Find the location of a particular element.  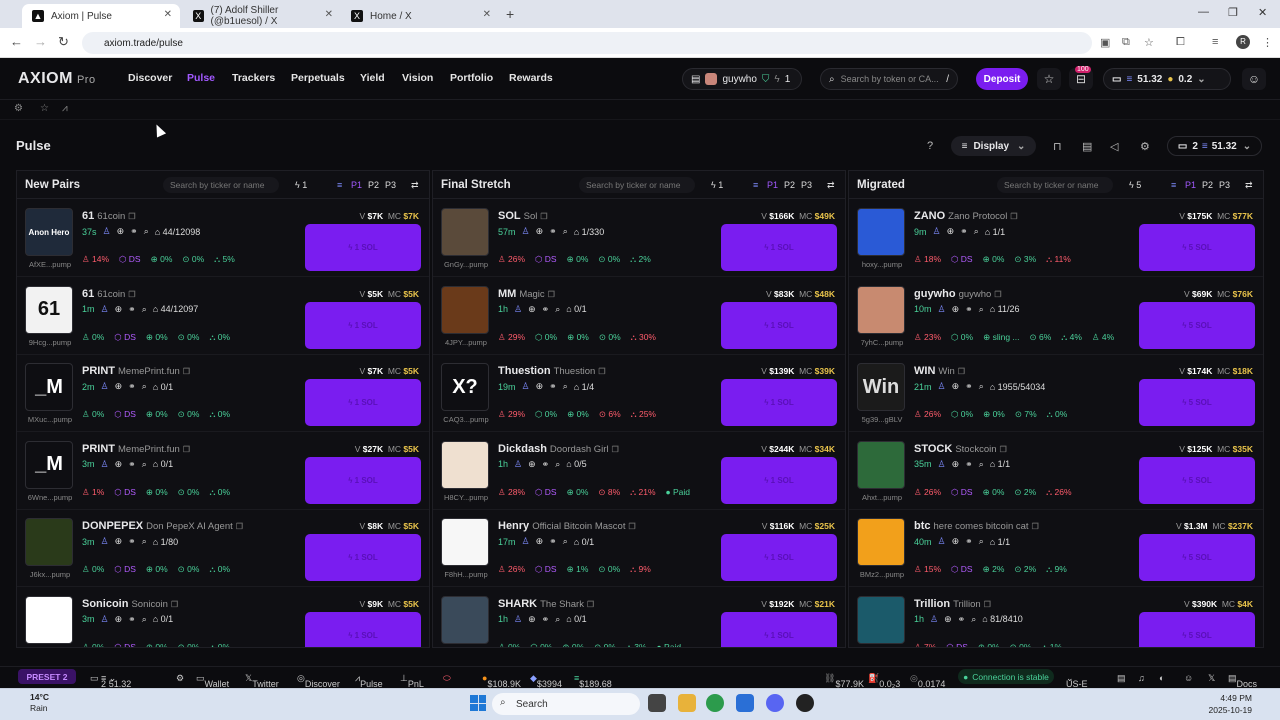

footer-bell-icon: ♫ is located at coordinates (1141, 678).